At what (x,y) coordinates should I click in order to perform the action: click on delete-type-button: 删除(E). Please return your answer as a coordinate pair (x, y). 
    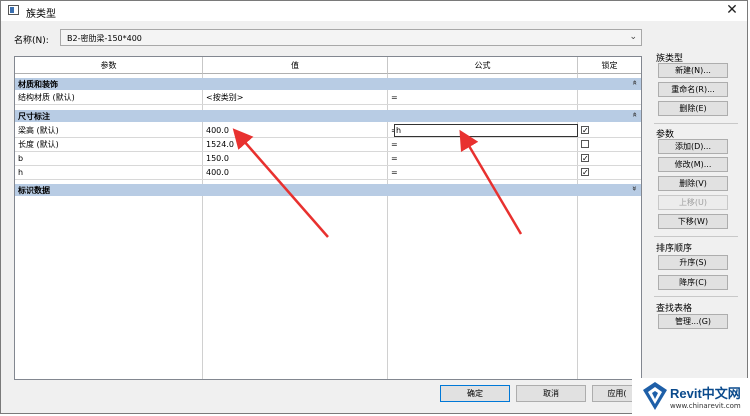
    Looking at the image, I should click on (693, 108).